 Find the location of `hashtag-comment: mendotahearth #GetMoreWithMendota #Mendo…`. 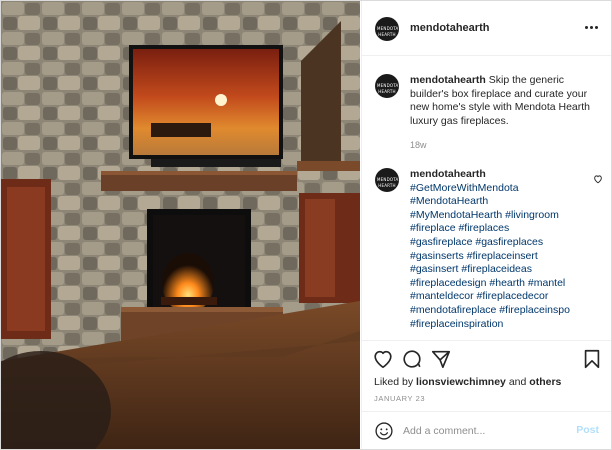

hashtag-comment: mendotahearth #GetMoreWithMendota #Mendo… is located at coordinates (507, 249).